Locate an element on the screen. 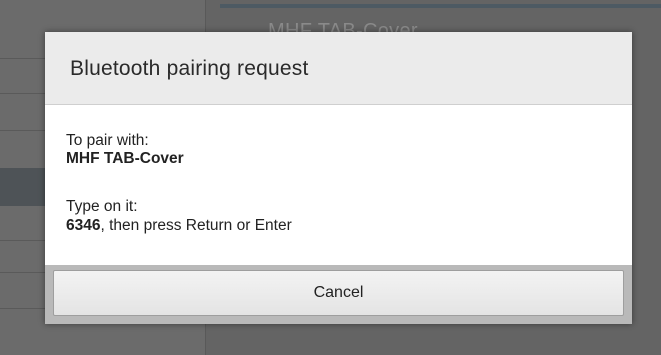  pin-code: 6346 is located at coordinates (83, 225).